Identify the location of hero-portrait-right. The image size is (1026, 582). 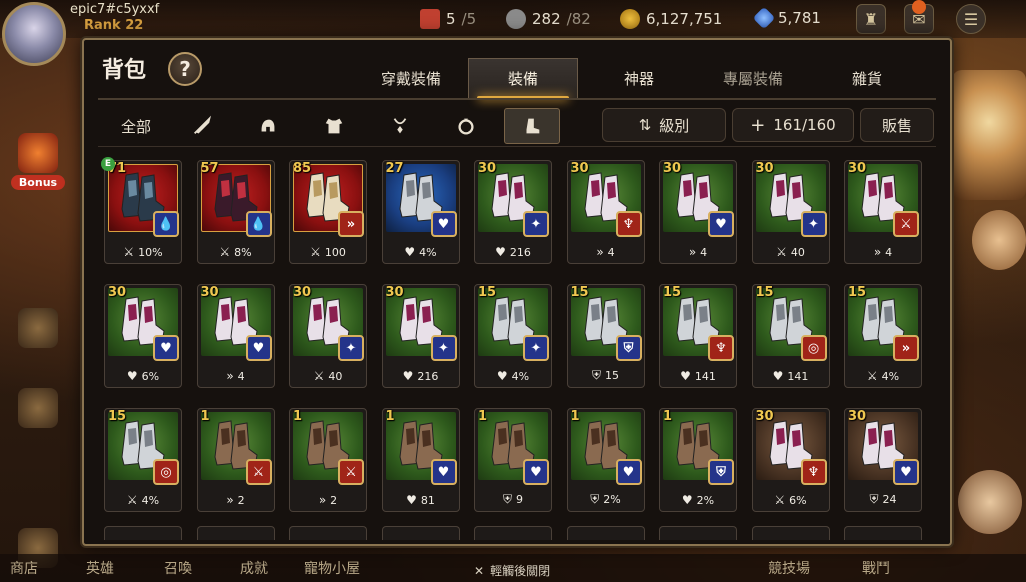
(989, 135).